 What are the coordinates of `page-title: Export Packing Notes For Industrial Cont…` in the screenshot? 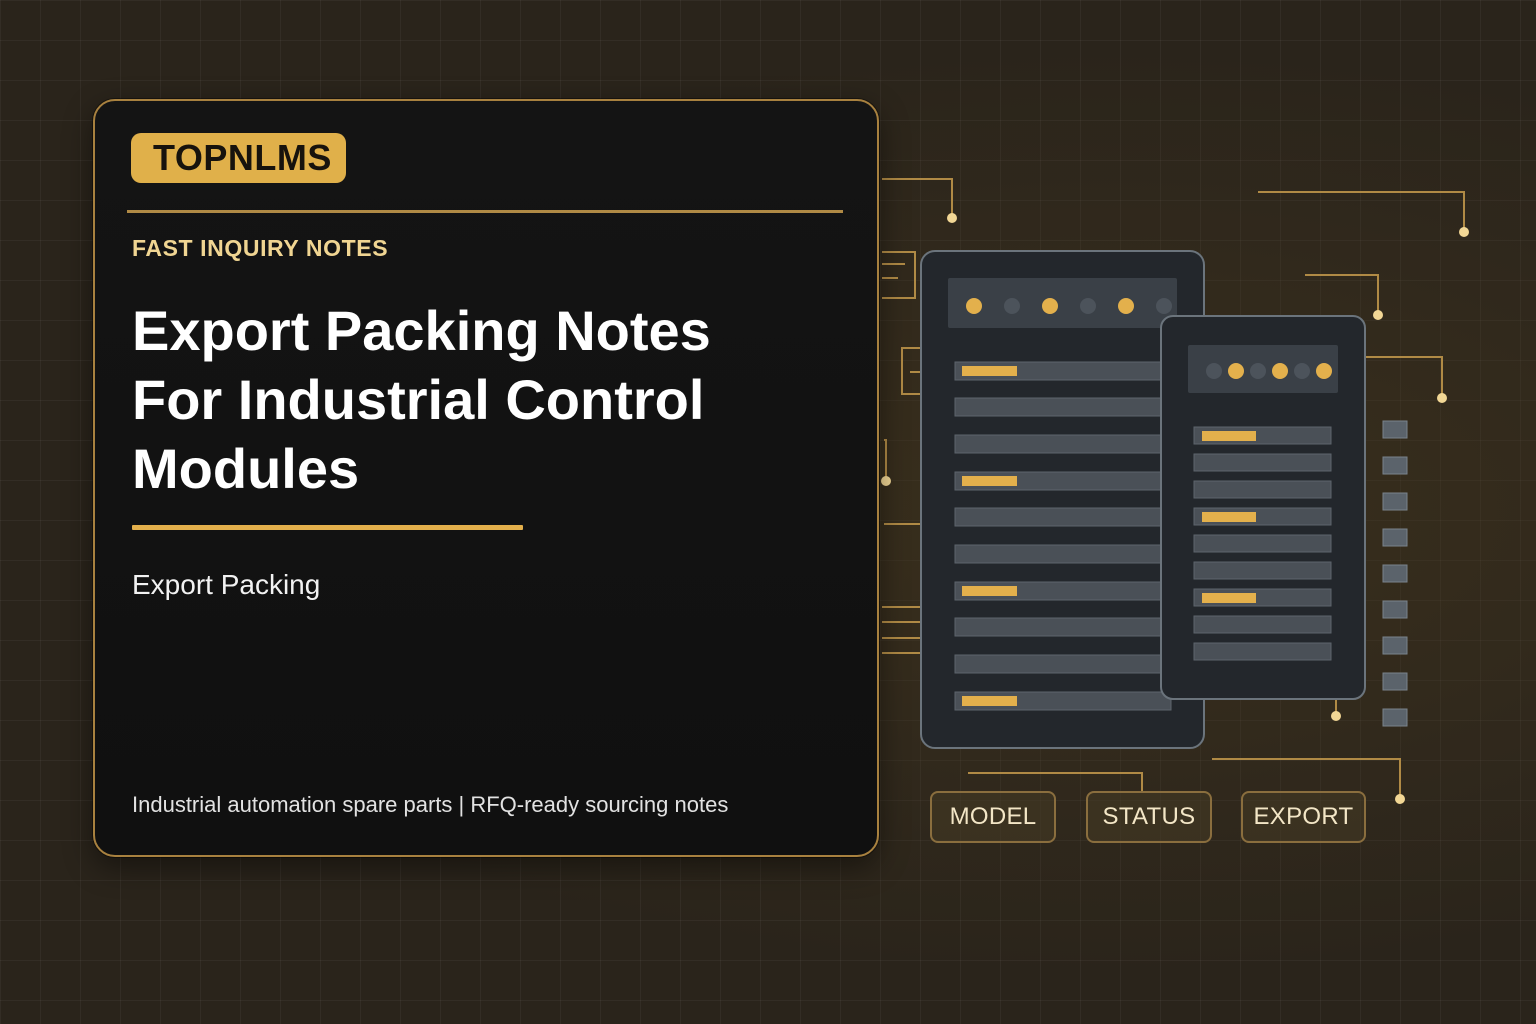 It's located at (421, 399).